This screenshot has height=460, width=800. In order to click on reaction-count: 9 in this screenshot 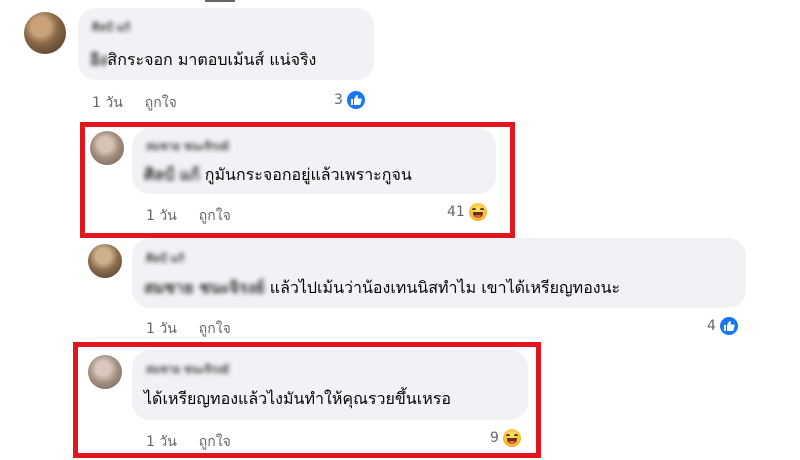, I will do `click(494, 438)`.